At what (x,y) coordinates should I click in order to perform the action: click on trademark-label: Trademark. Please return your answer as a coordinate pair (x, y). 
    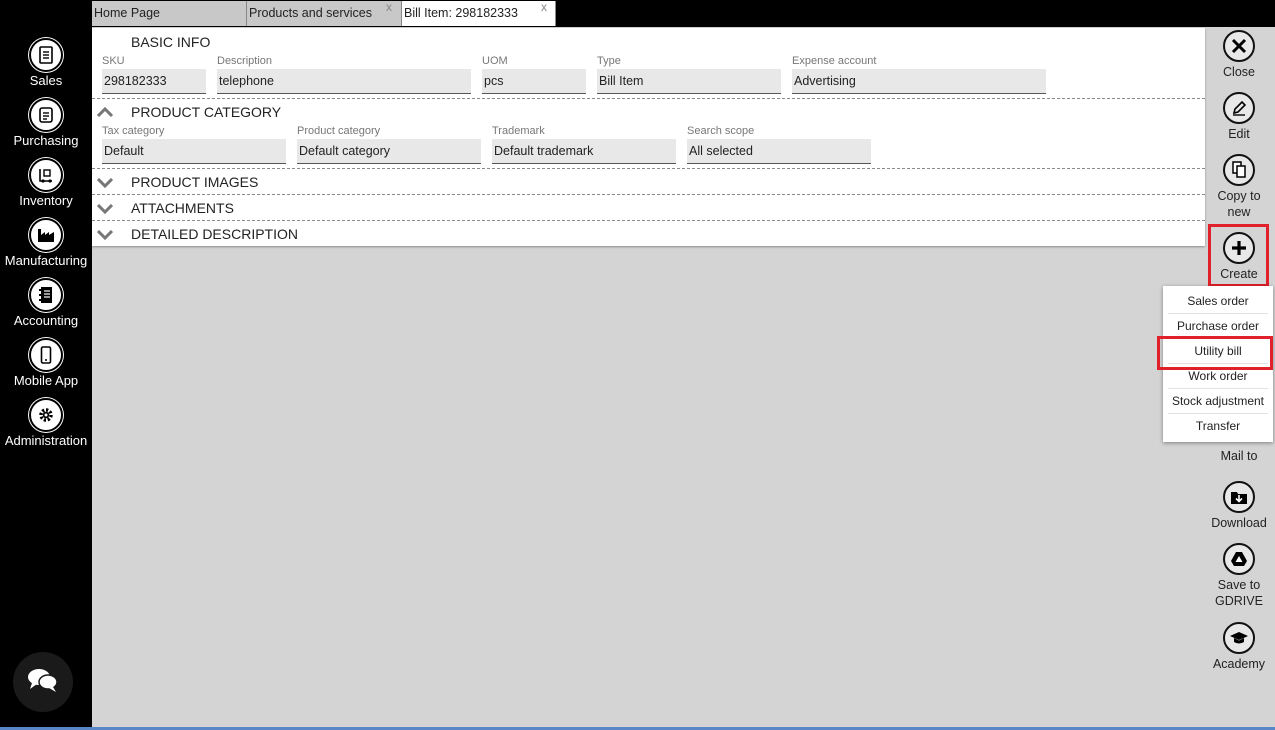
    Looking at the image, I should click on (518, 131).